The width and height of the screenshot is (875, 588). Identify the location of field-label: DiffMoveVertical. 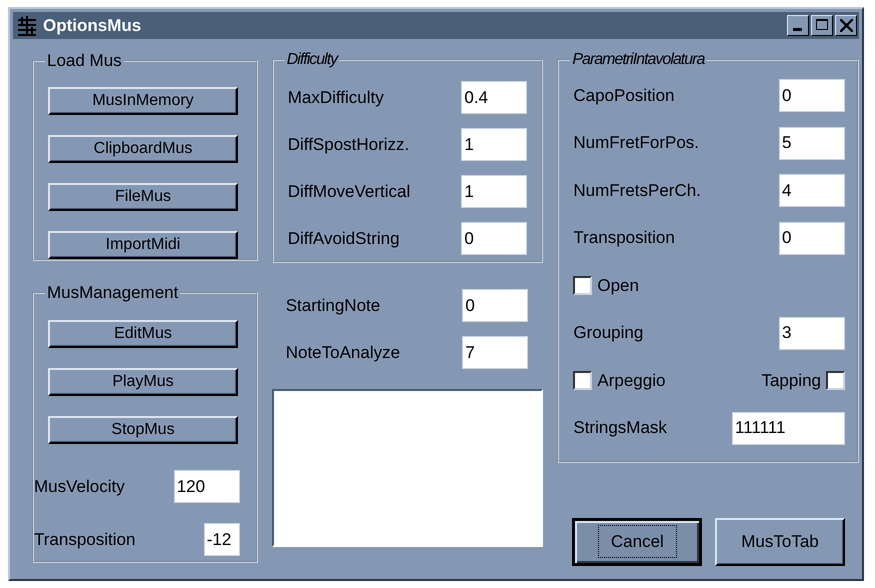
(349, 192).